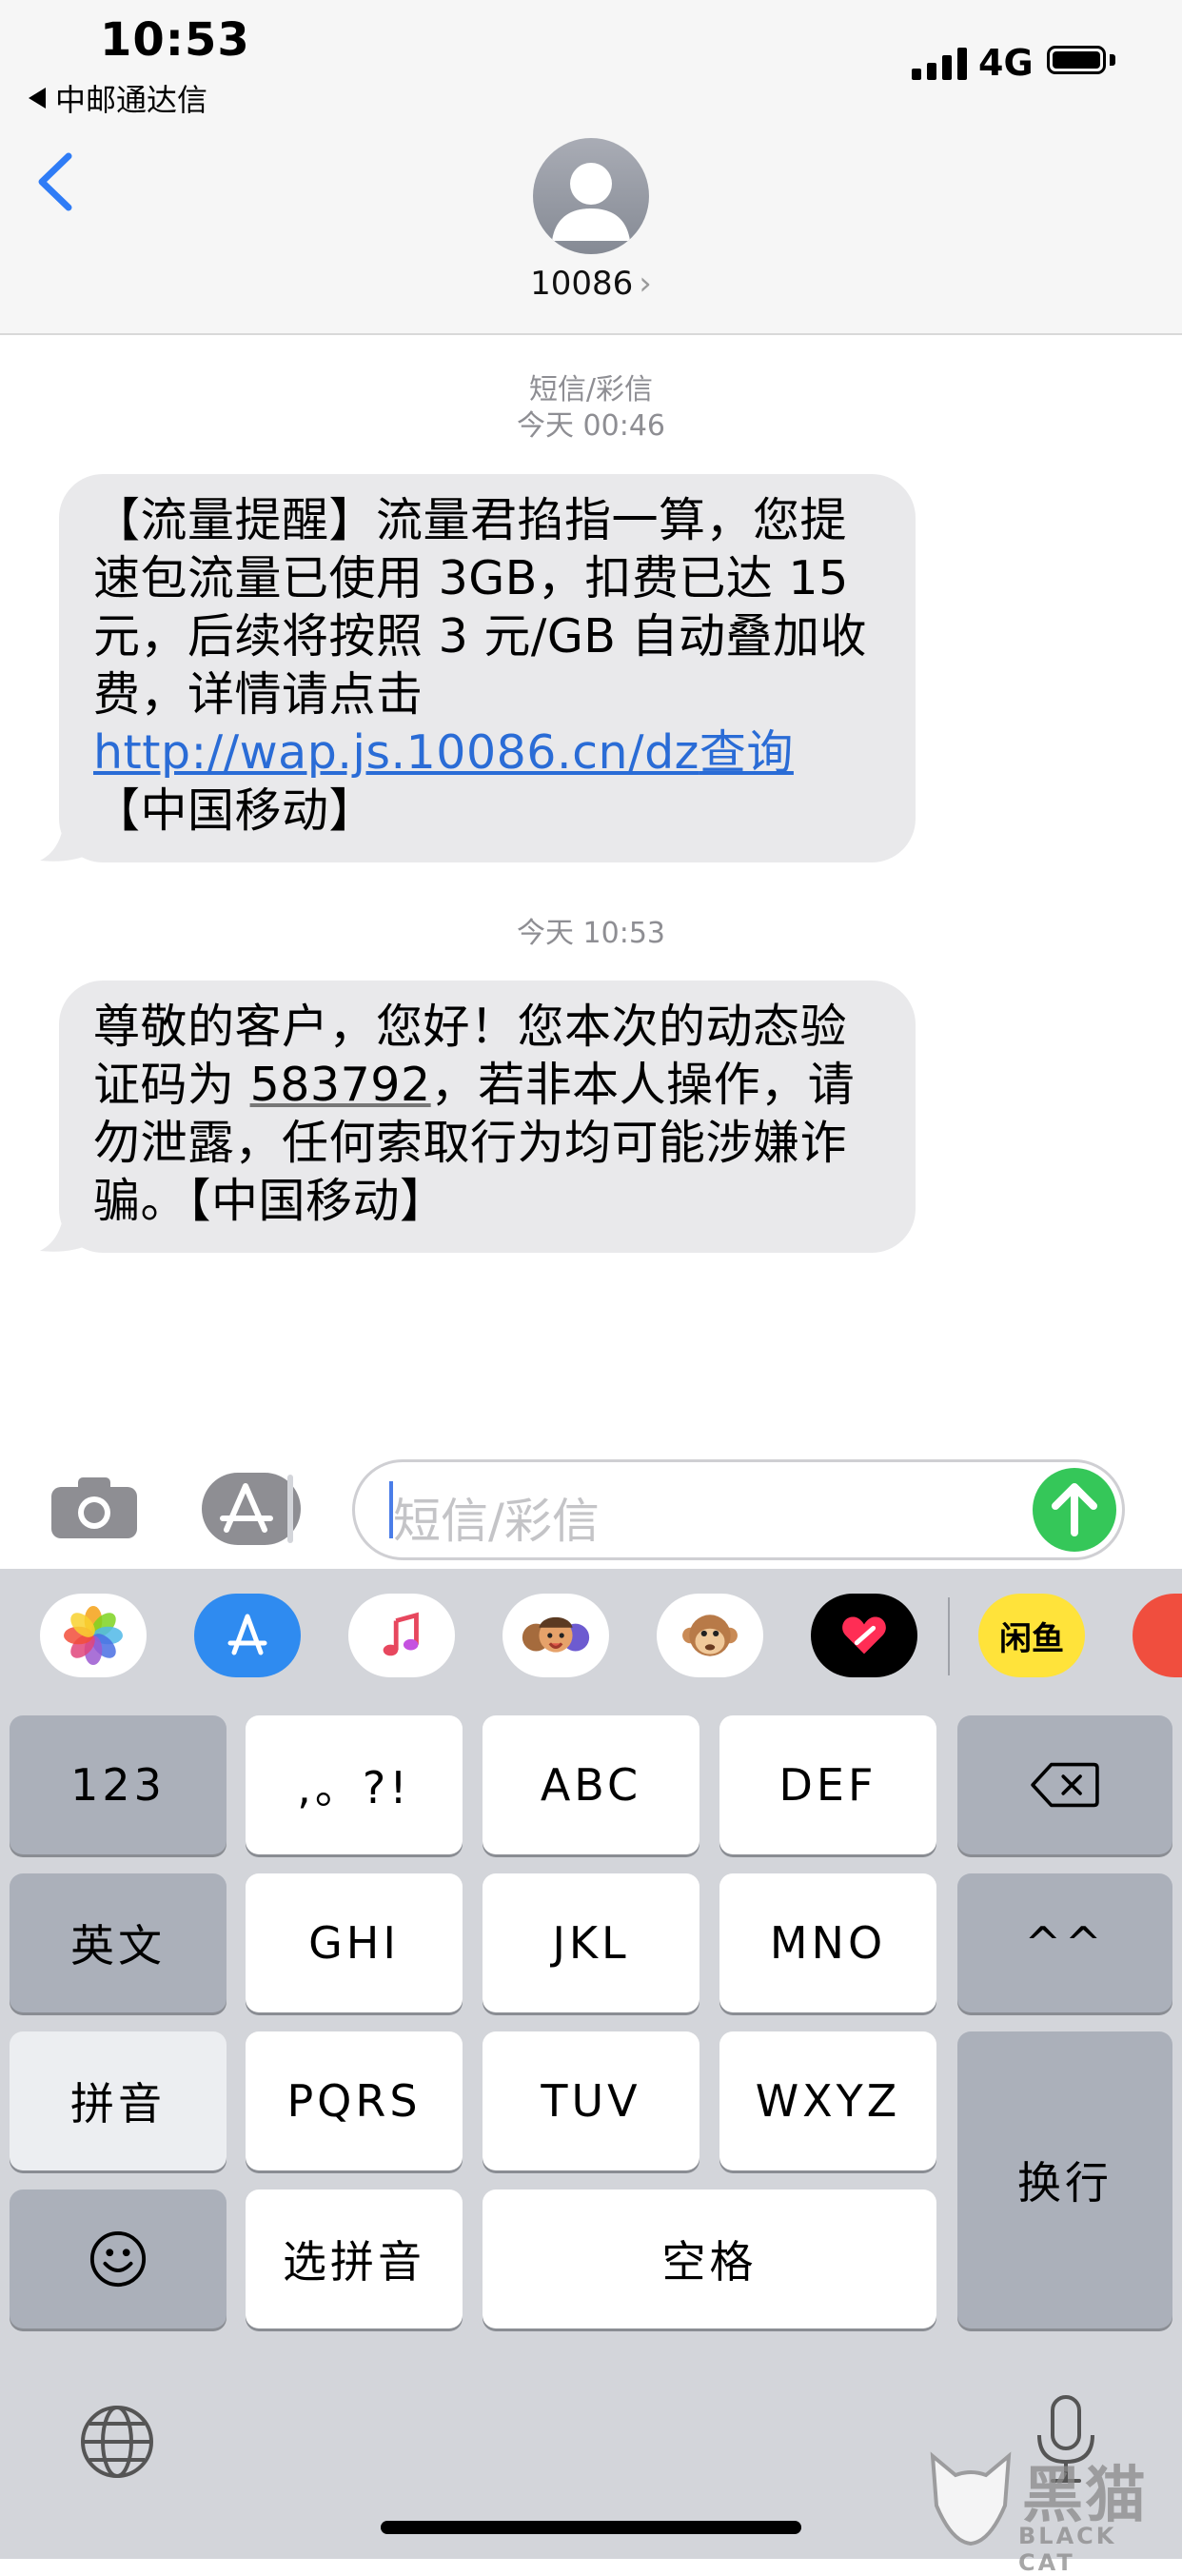  I want to click on watermark-title: 黑猫, so click(1085, 2496).